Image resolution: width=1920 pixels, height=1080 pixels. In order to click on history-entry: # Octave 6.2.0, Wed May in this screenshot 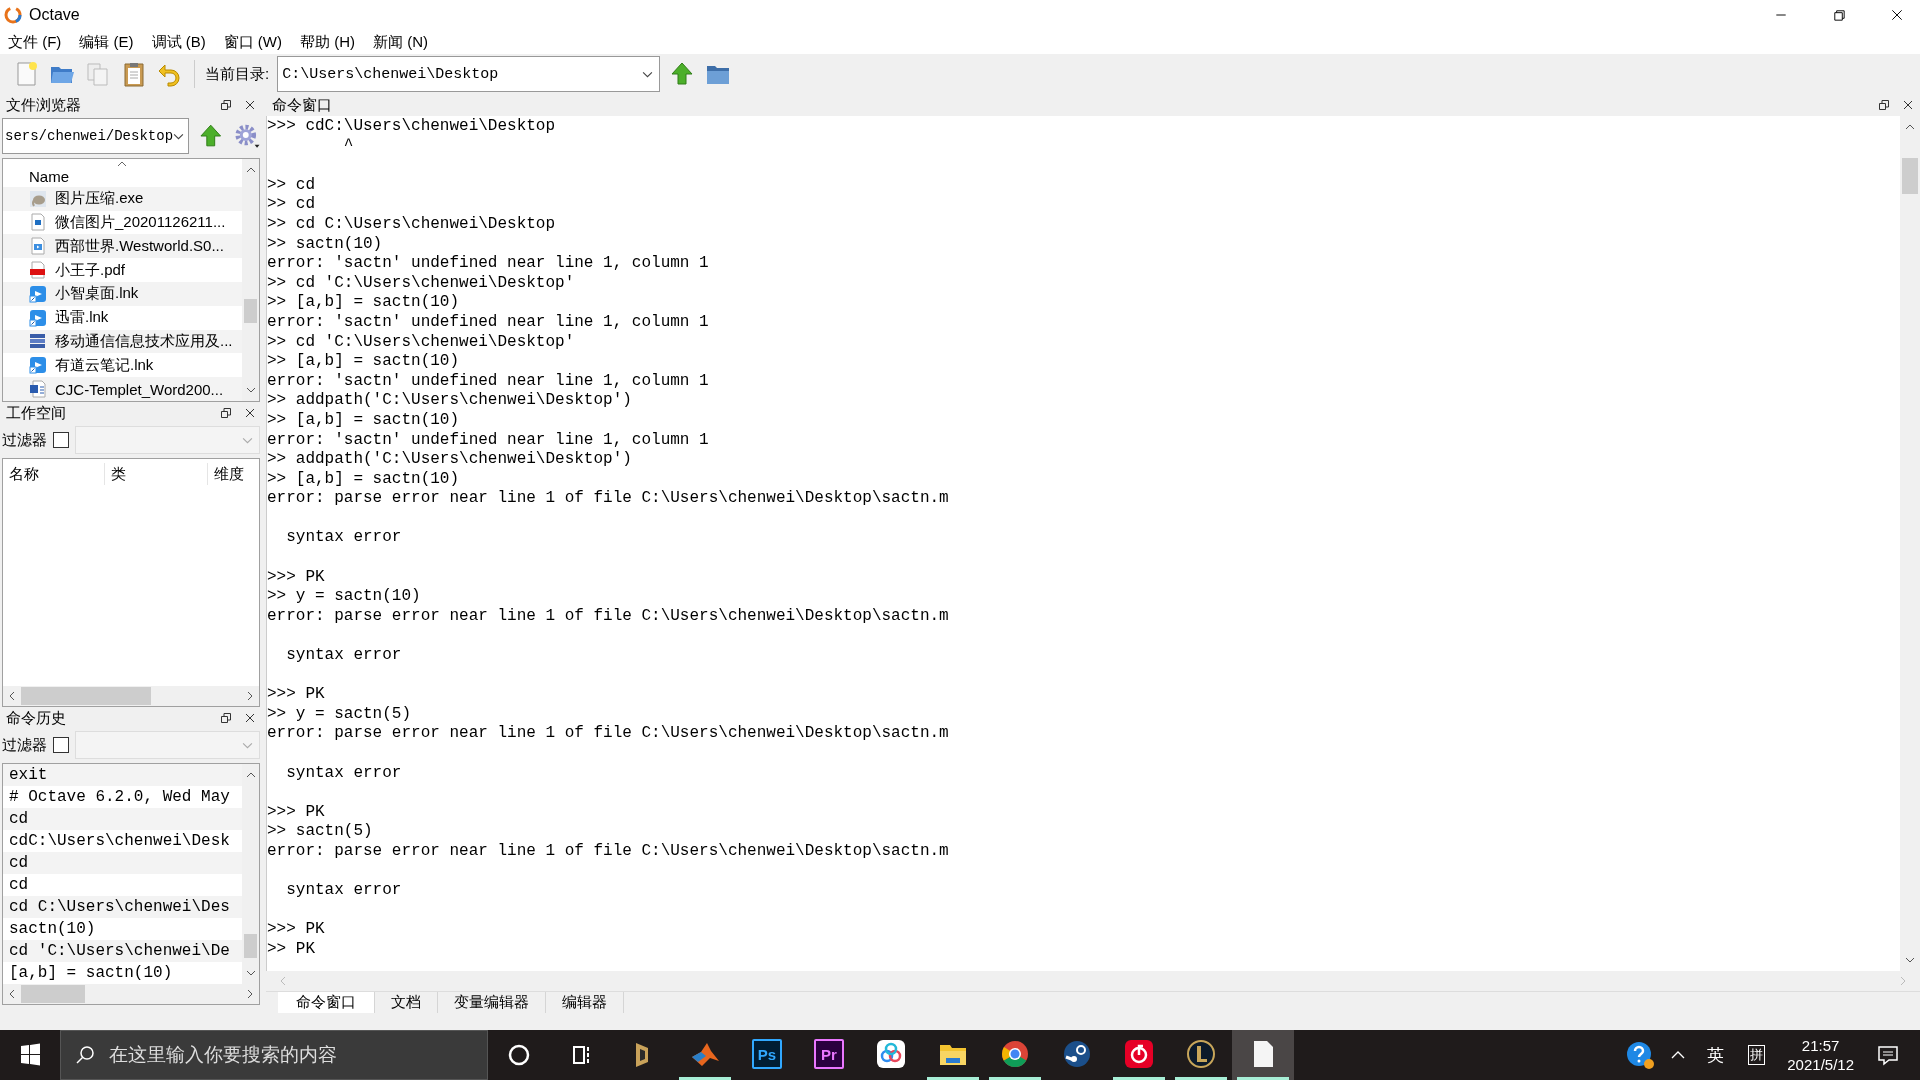, I will do `click(122, 797)`.